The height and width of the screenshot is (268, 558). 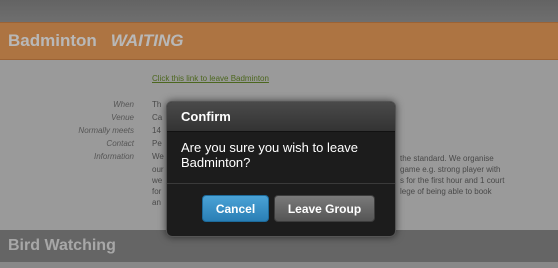 I want to click on dialog-divider, so click(x=281, y=183).